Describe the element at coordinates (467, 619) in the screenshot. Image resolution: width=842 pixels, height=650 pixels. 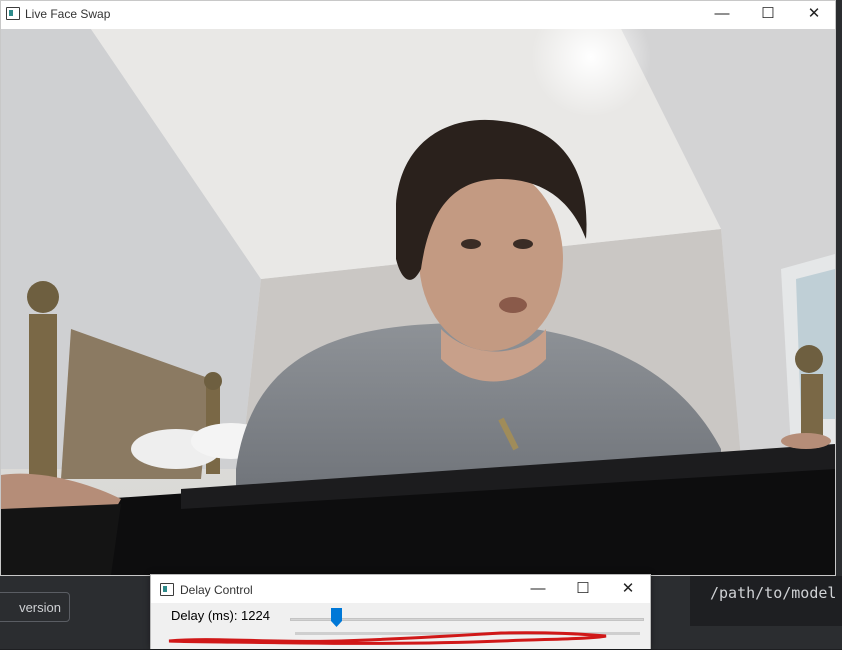
I see `delay-slider-track` at that location.